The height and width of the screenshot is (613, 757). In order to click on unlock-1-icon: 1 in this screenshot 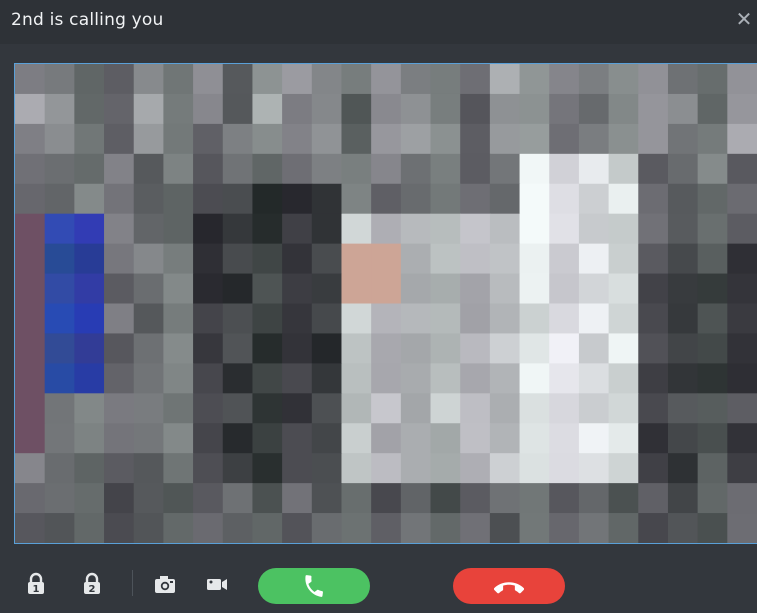, I will do `click(36, 584)`.